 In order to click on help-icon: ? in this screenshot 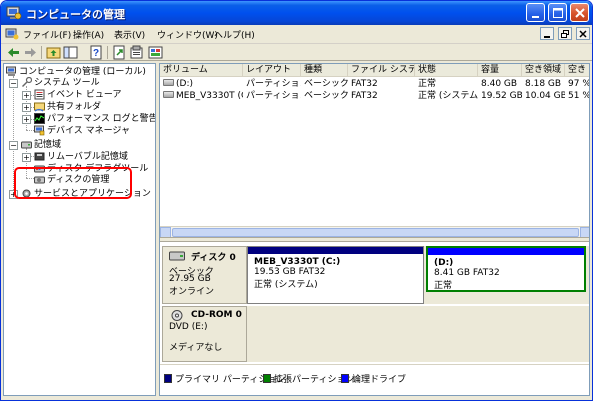, I will do `click(96, 52)`.